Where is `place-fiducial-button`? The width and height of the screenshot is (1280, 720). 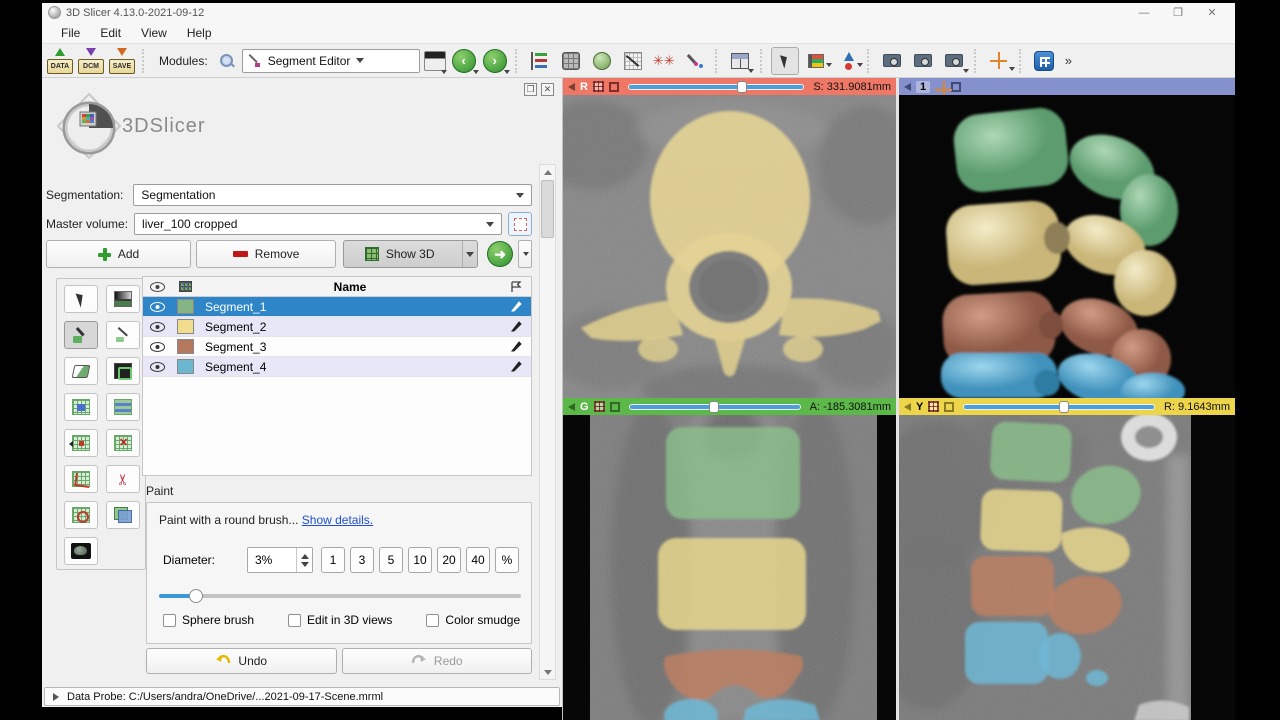 place-fiducial-button is located at coordinates (848, 61).